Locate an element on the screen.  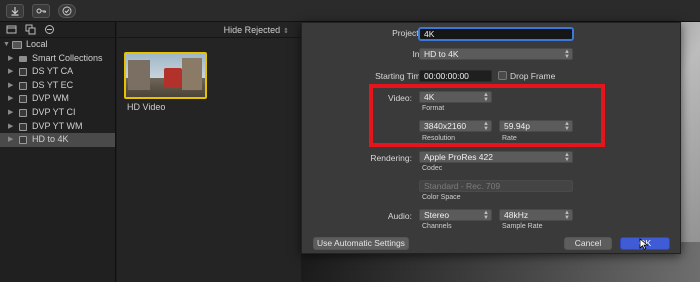
folder-icon is located at coordinates (23, 58).